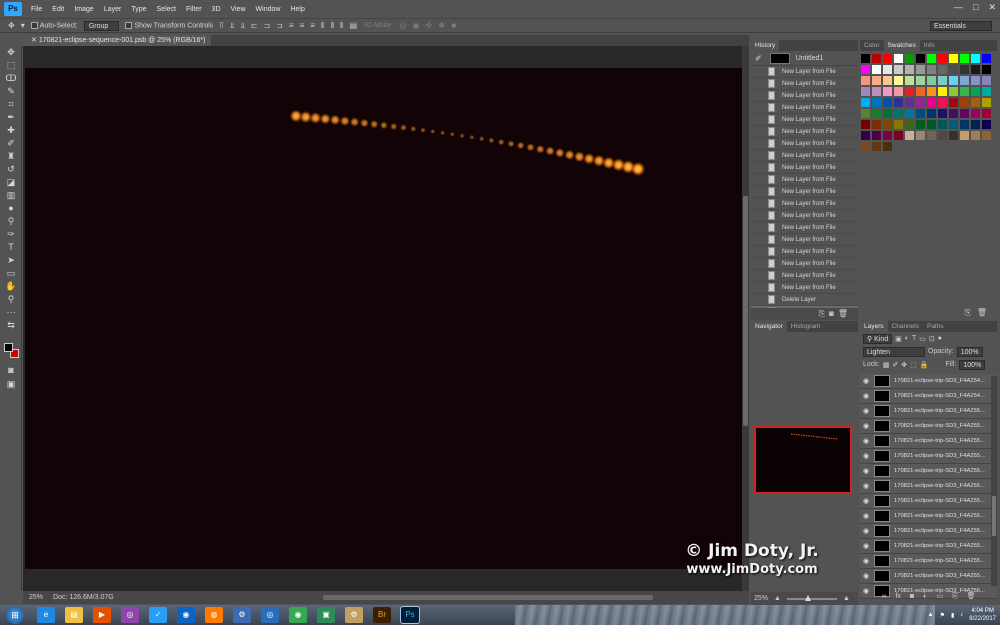  I want to click on more-tools-icon: ⋯, so click(11, 312).